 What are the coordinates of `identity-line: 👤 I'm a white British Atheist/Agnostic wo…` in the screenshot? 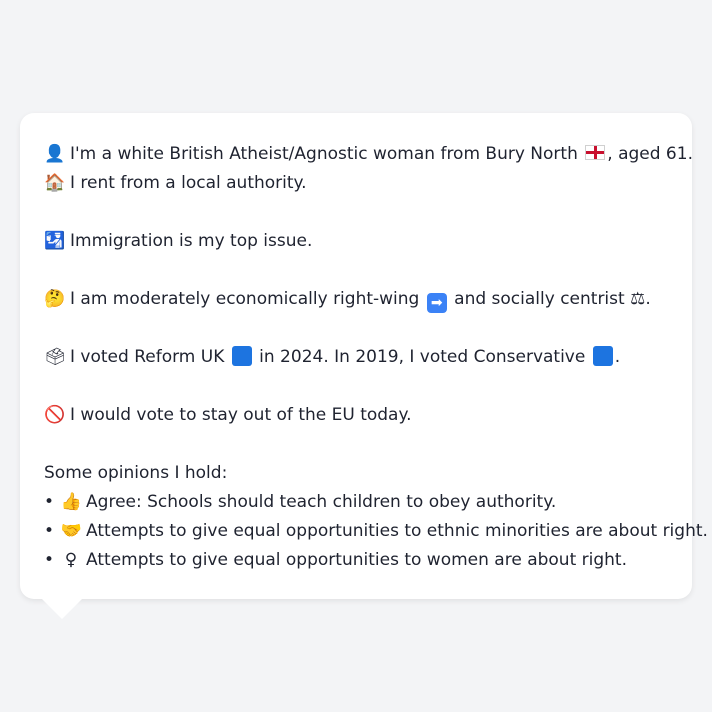 It's located at (368, 154).